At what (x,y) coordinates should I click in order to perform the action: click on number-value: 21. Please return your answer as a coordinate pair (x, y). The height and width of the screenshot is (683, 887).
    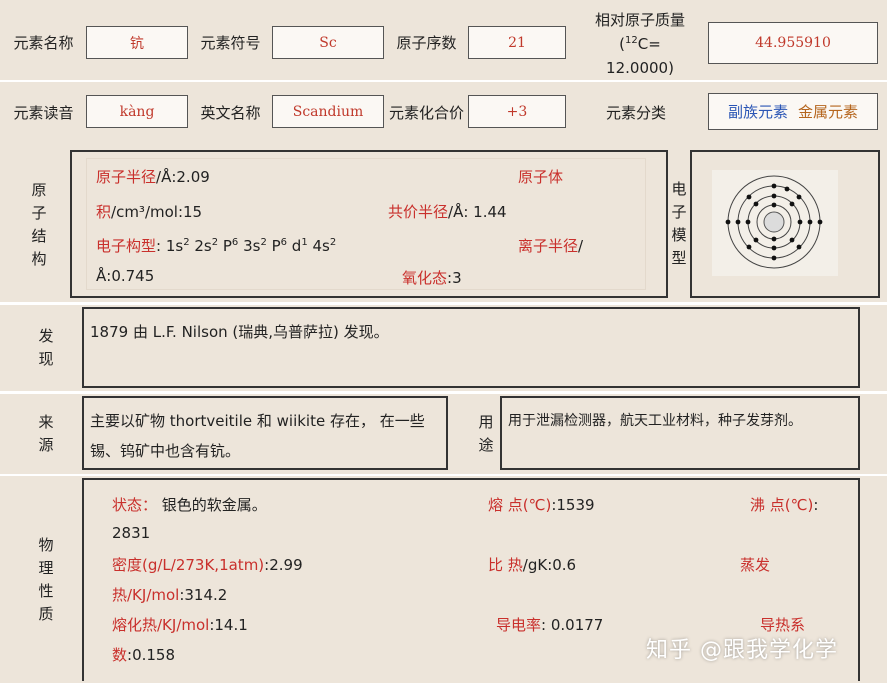
    Looking at the image, I should click on (517, 42).